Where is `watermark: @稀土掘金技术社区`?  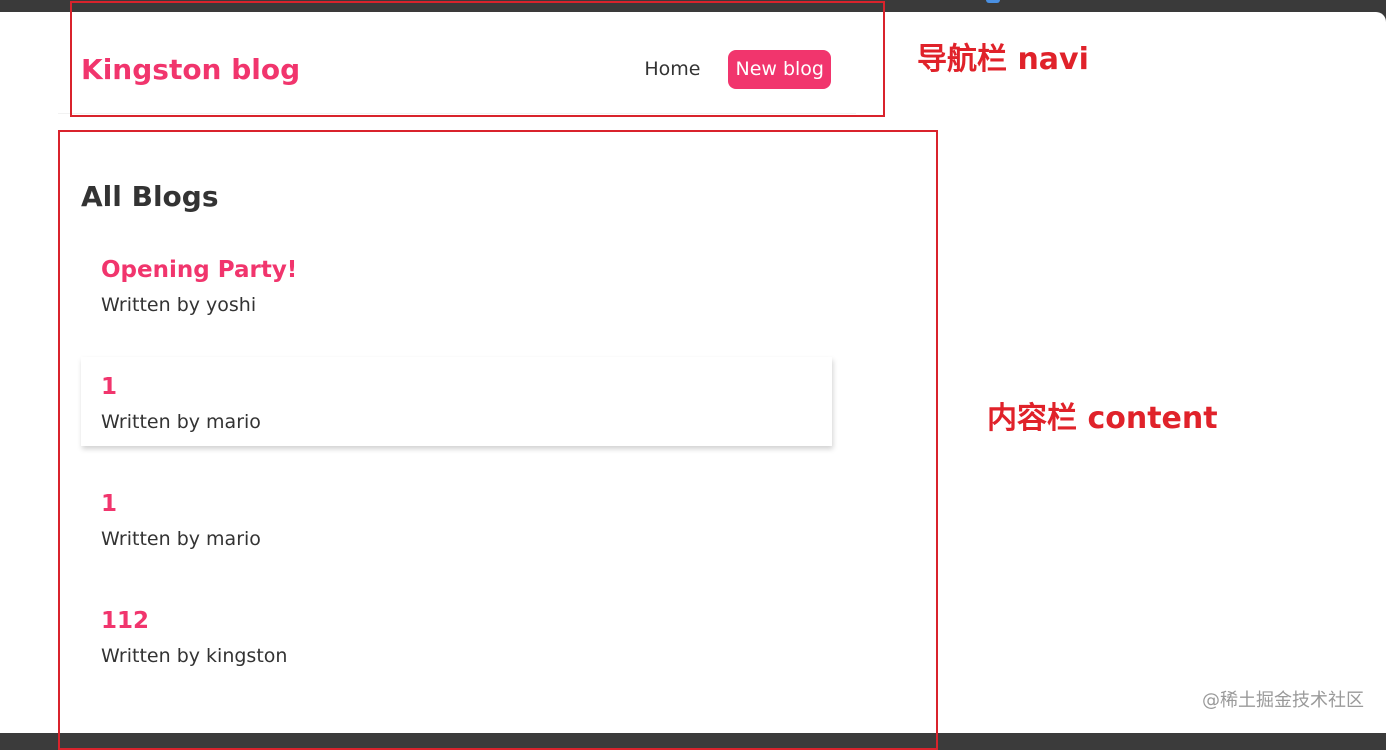
watermark: @稀土掘金技术社区 is located at coordinates (1283, 700).